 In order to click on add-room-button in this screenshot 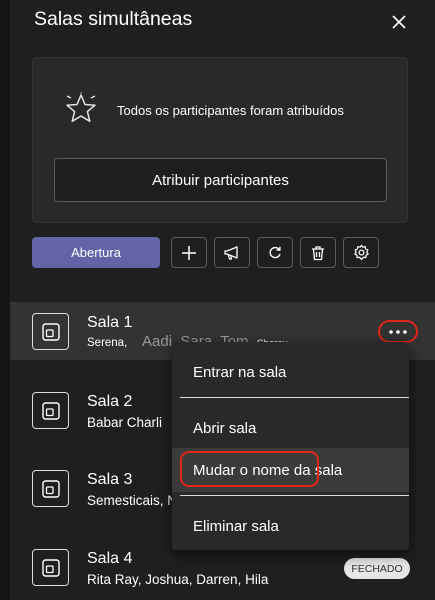, I will do `click(189, 252)`.